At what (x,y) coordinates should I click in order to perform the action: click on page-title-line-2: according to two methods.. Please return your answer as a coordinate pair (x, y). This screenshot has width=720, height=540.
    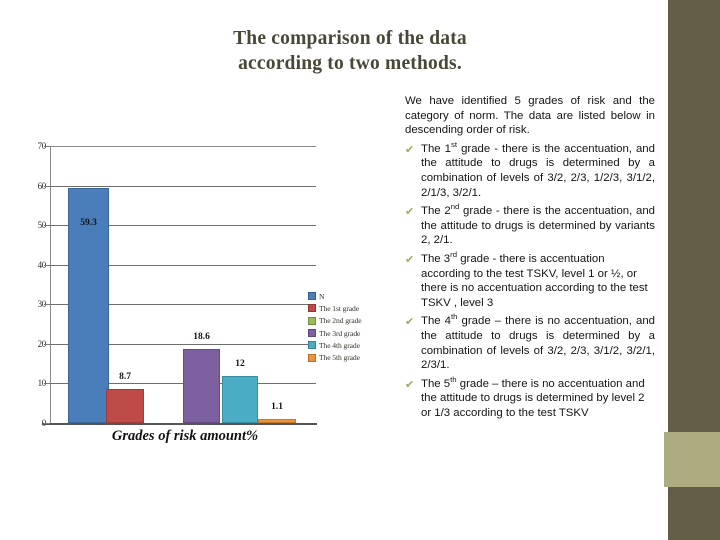
    Looking at the image, I should click on (350, 63).